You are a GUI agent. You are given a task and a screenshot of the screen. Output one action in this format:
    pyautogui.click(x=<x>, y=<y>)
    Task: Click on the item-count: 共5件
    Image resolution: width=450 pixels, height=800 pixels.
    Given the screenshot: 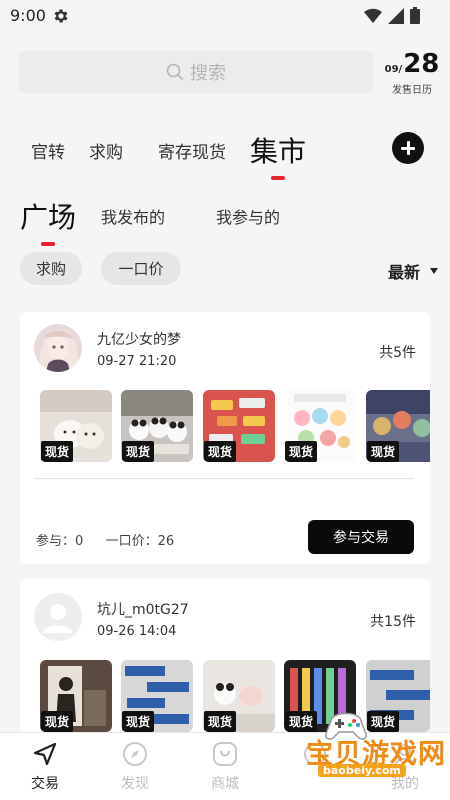 What is the action you would take?
    pyautogui.click(x=397, y=353)
    